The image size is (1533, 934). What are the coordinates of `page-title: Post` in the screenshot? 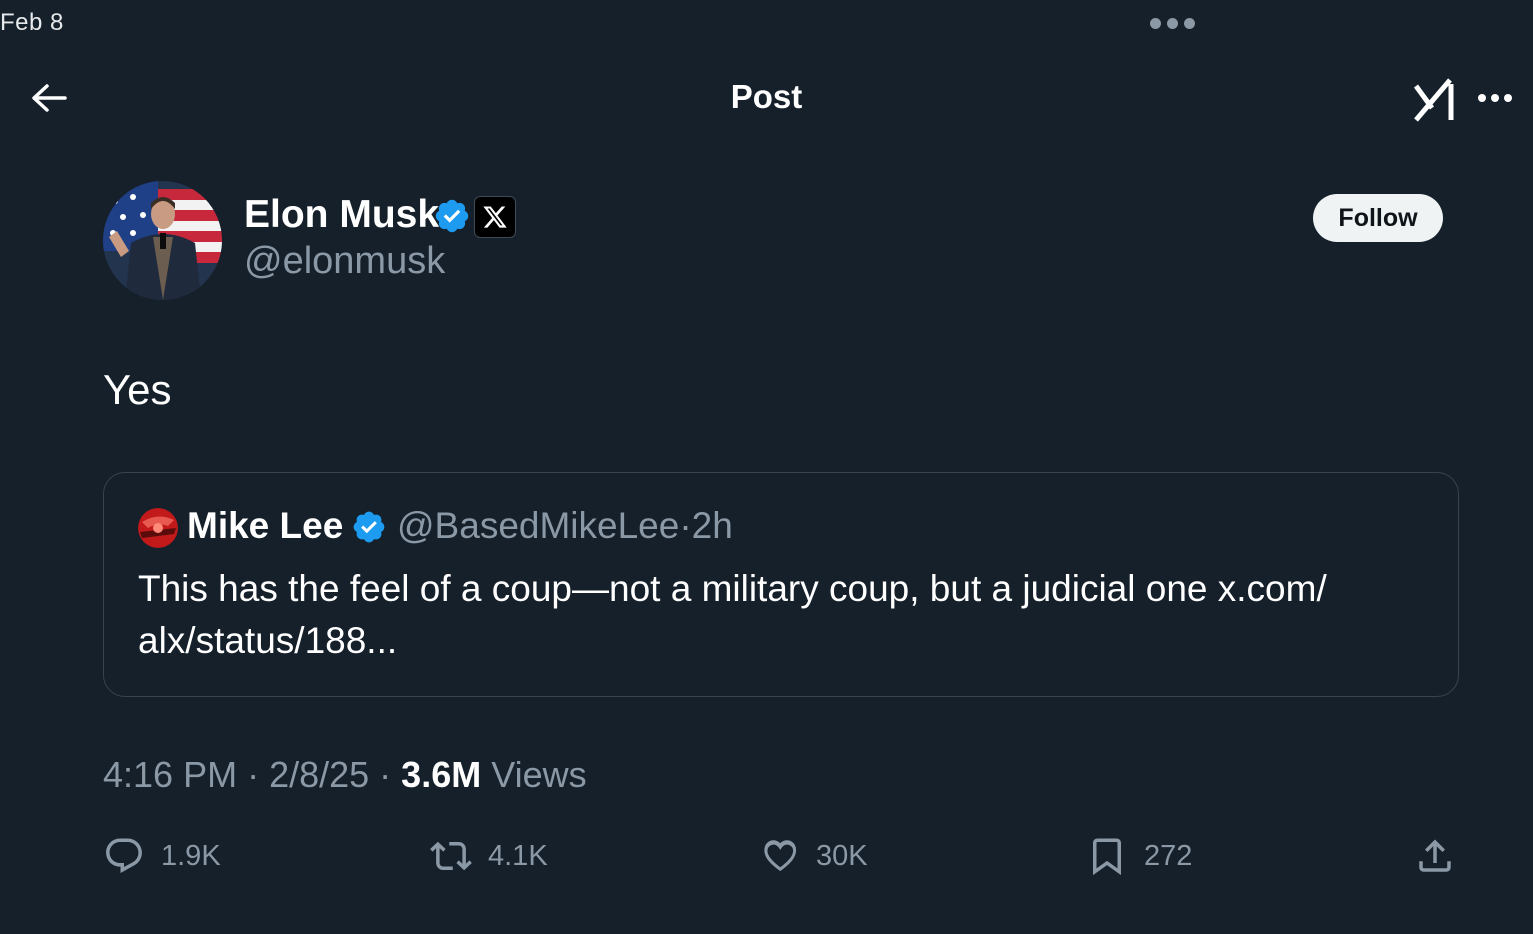 It's located at (766, 96).